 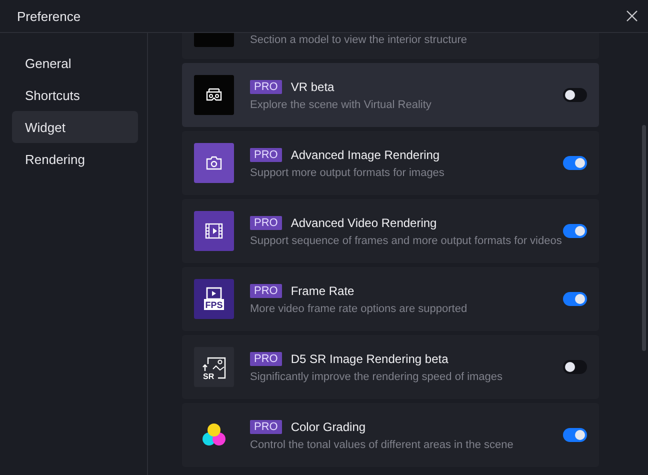 What do you see at coordinates (359, 308) in the screenshot?
I see `widget-description: More video frame rate options are supported` at bounding box center [359, 308].